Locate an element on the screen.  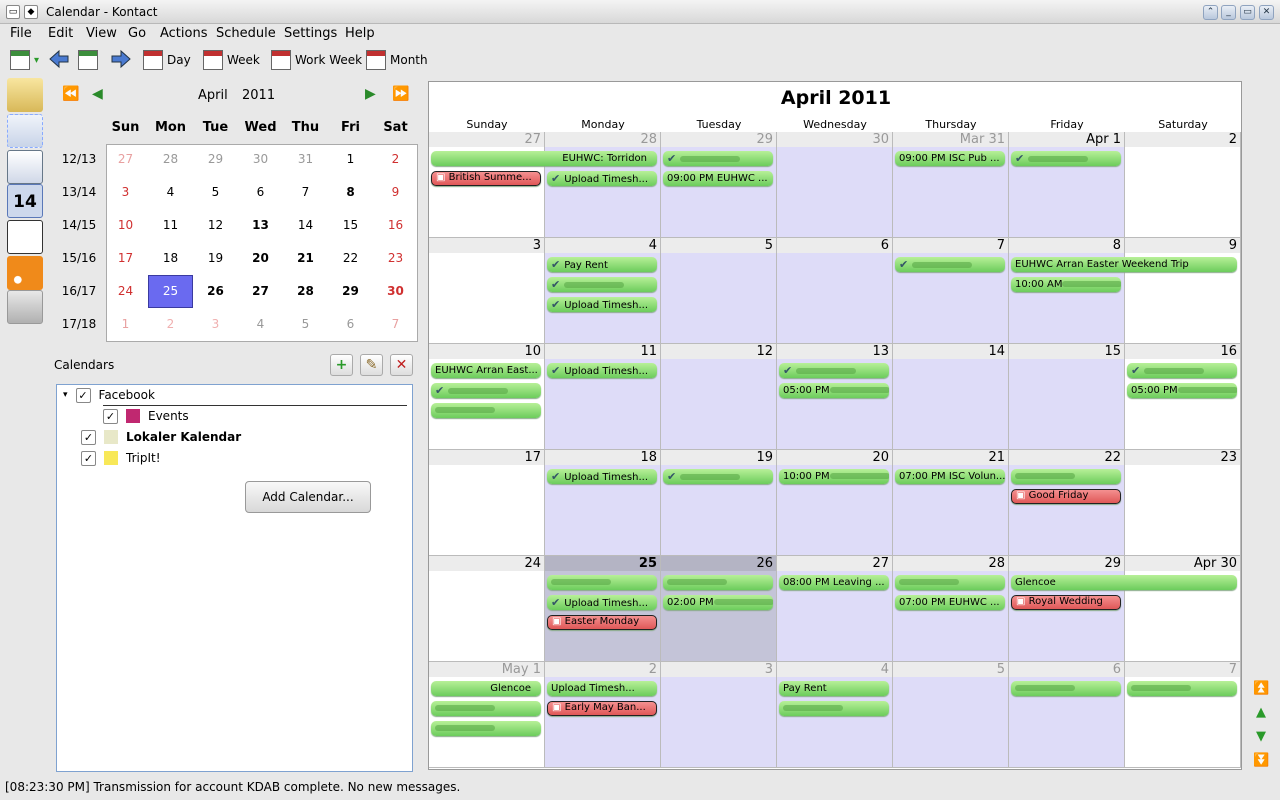
calendar-item-facebook: ▾ ✓ Facebook is located at coordinates (109, 395).